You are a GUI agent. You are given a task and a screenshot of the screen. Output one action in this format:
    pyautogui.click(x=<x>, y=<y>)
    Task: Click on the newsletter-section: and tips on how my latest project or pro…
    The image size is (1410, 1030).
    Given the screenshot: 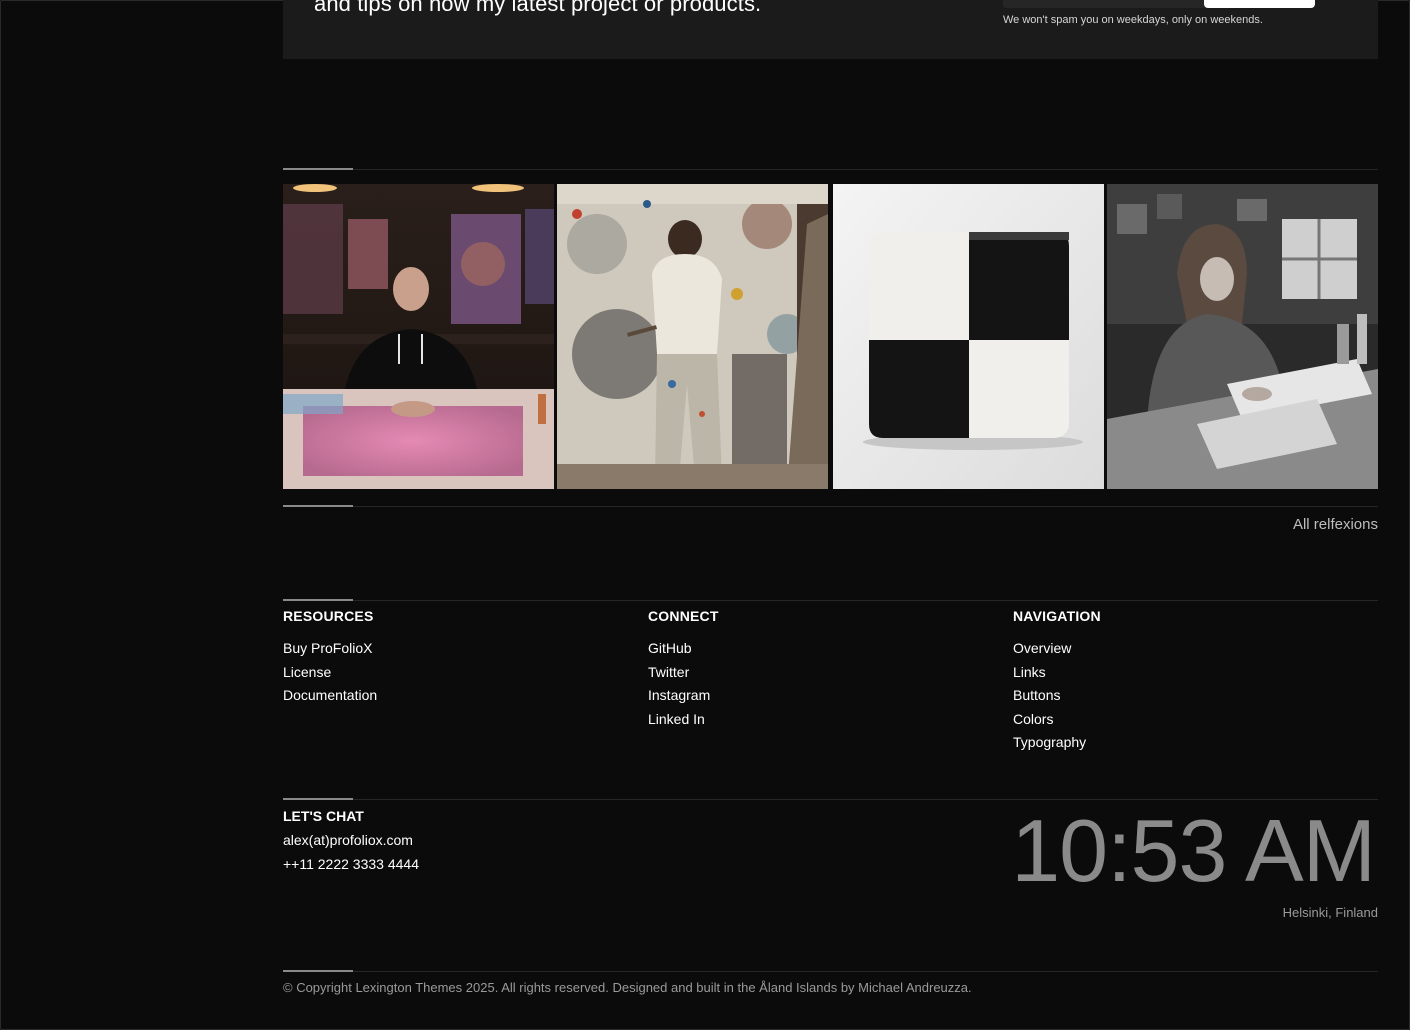 What is the action you would take?
    pyautogui.click(x=830, y=29)
    